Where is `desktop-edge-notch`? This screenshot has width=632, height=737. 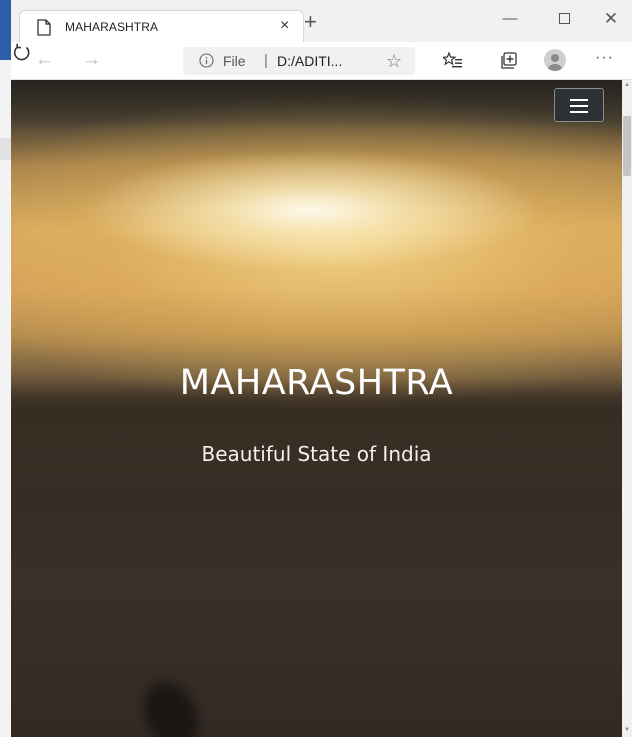
desktop-edge-notch is located at coordinates (5, 149).